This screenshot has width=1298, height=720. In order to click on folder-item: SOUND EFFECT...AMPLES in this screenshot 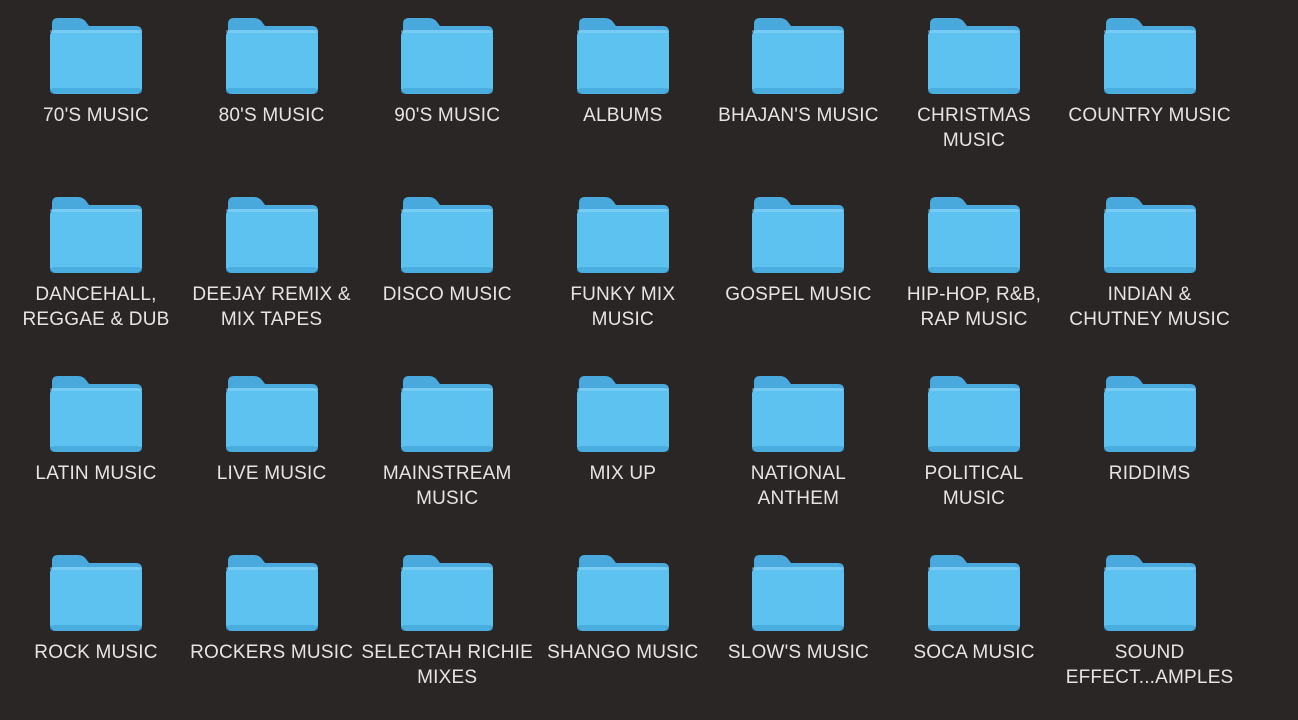, I will do `click(1150, 622)`.